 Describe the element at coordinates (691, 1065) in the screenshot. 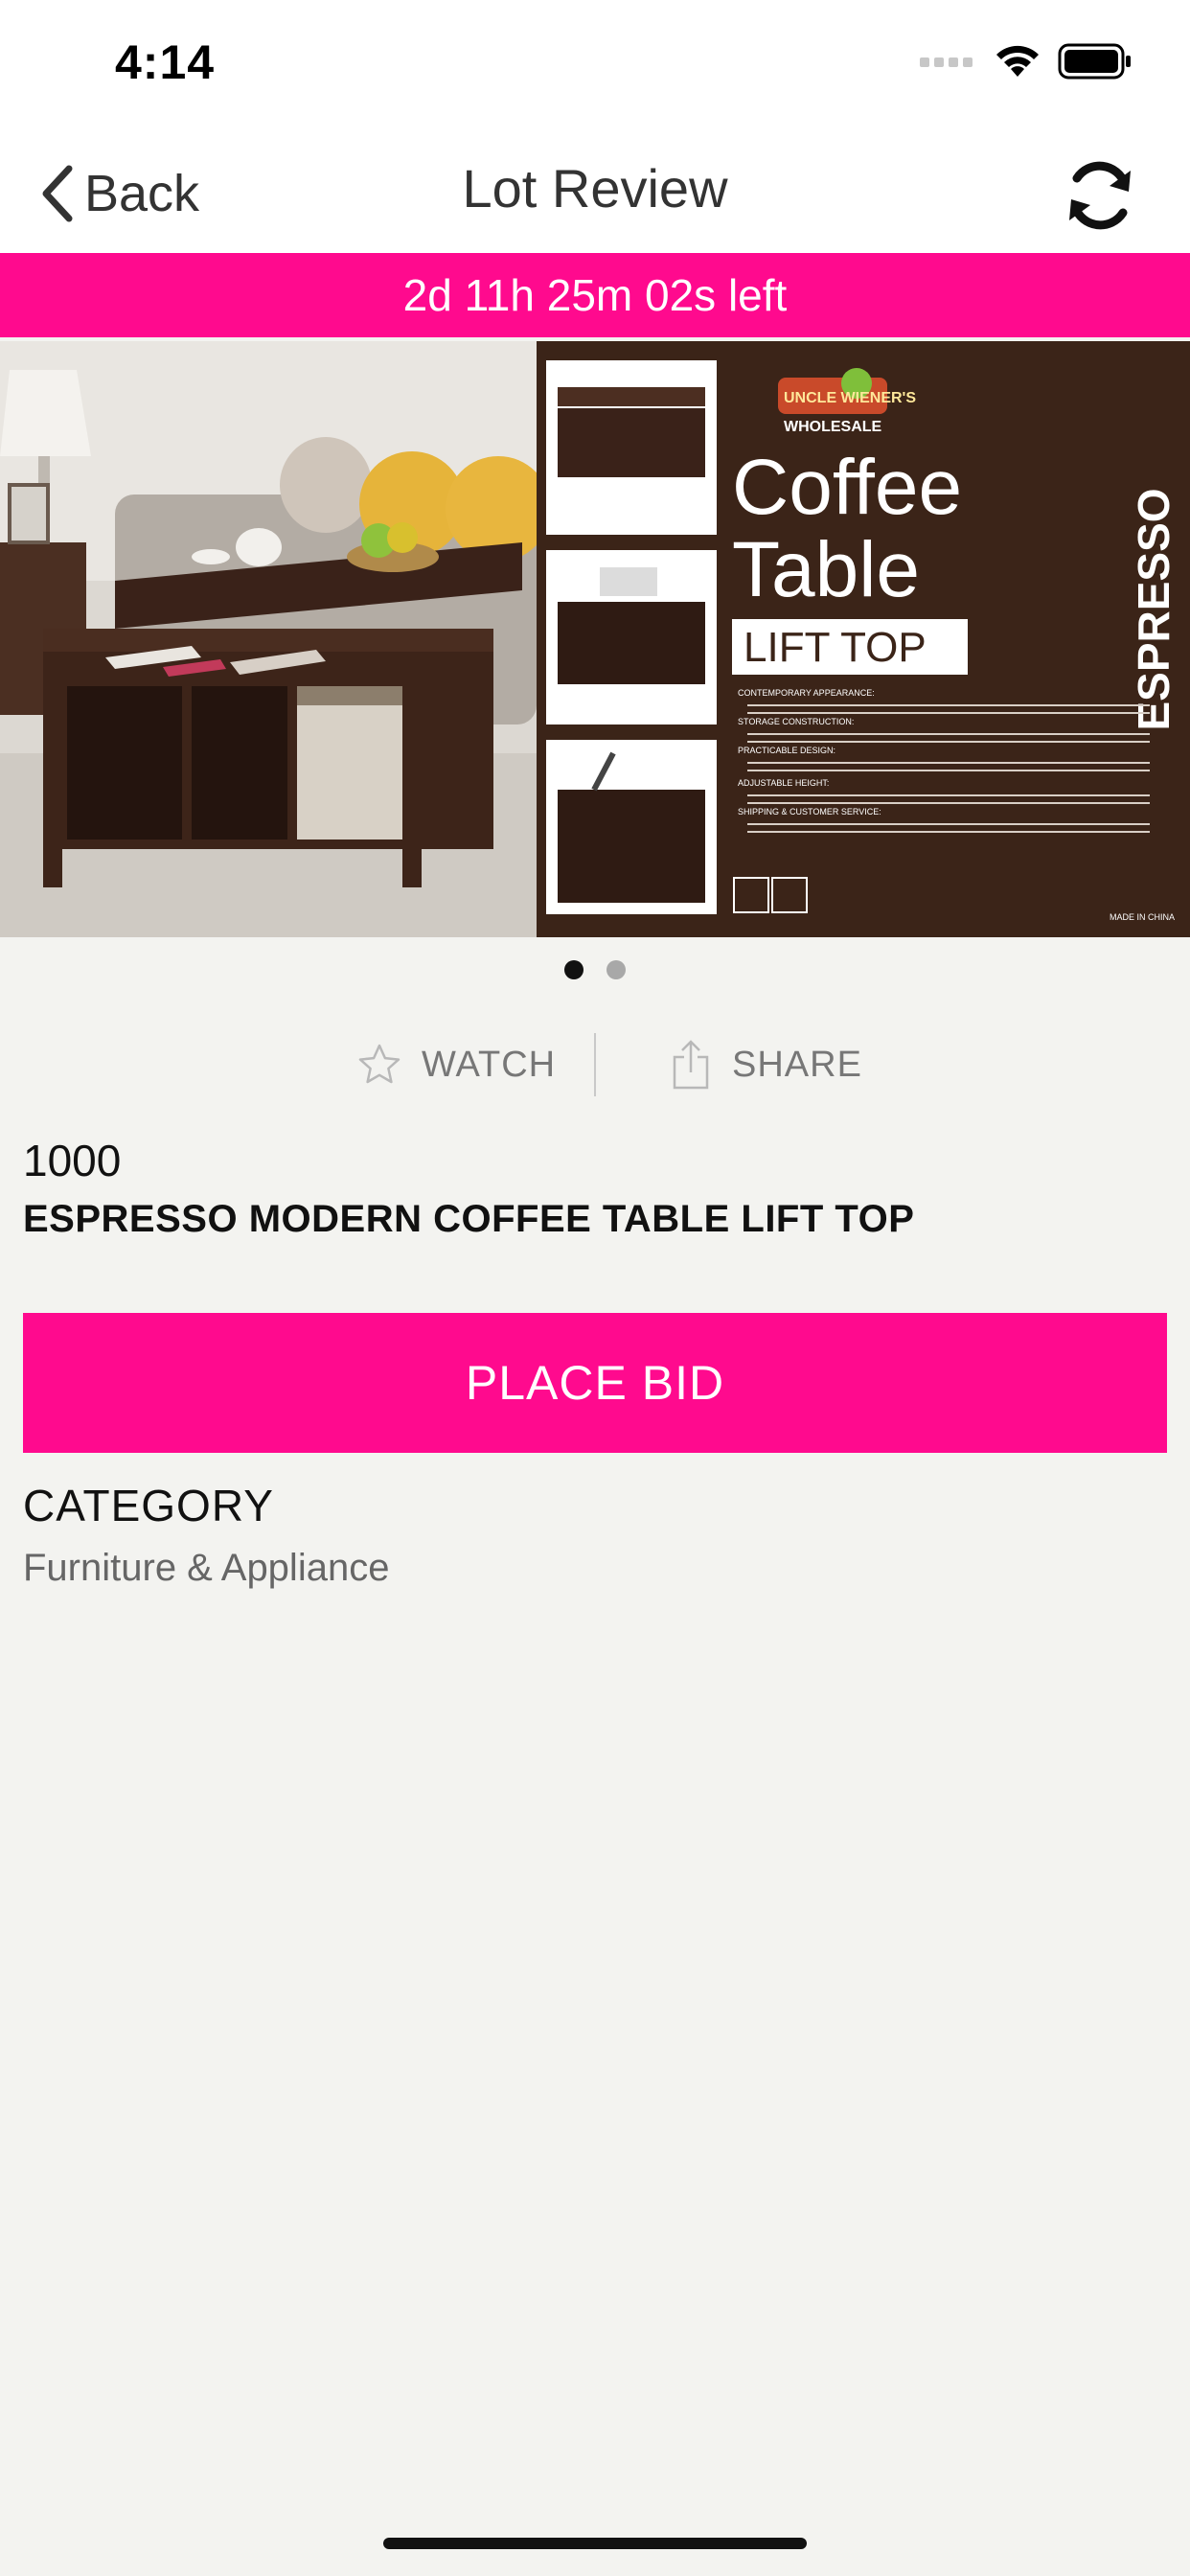

I see `share-icon` at that location.